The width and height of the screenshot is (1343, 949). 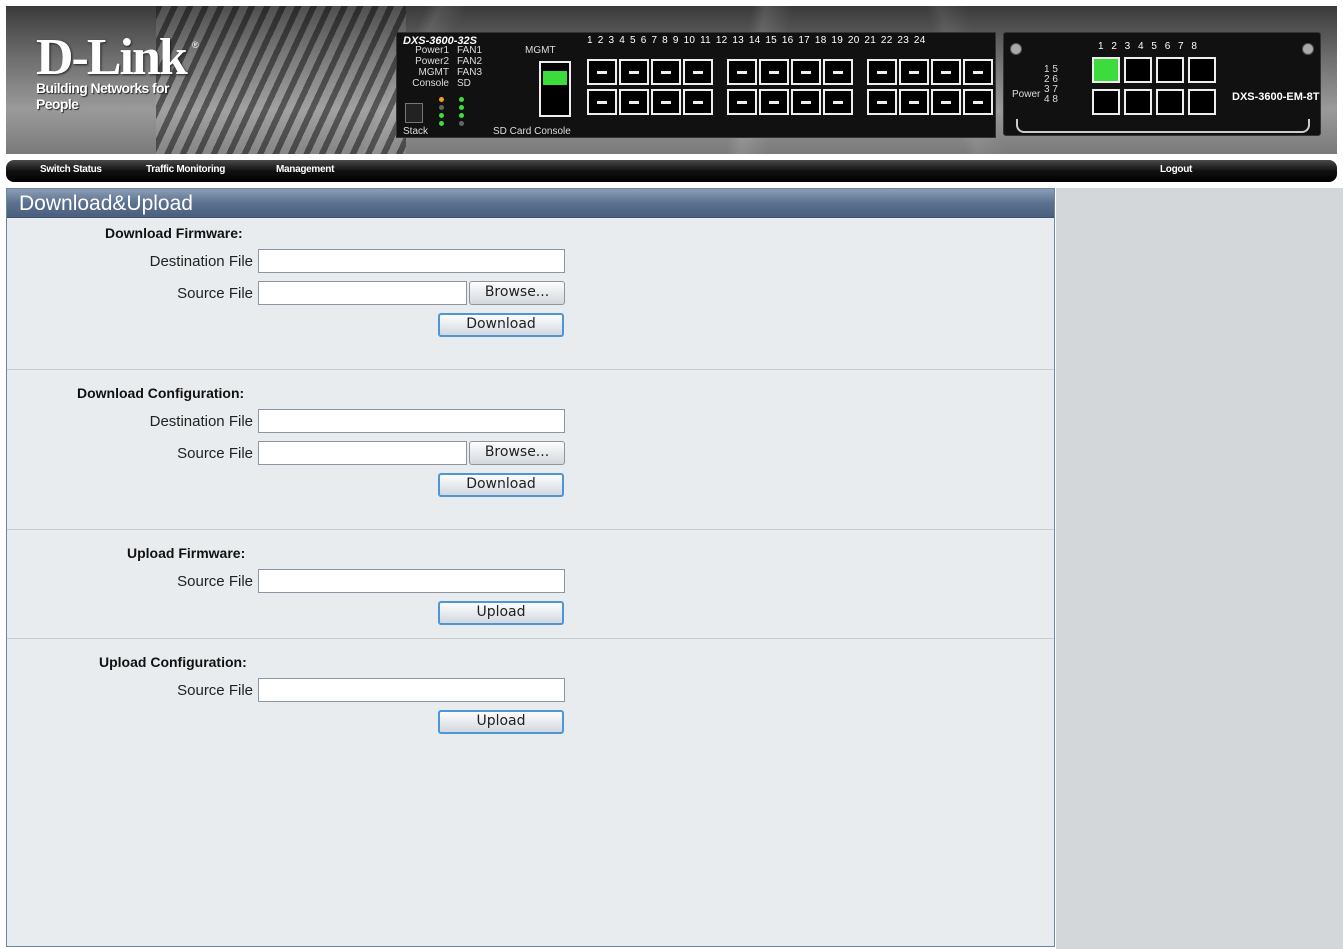 I want to click on stack-port-icon, so click(x=414, y=113).